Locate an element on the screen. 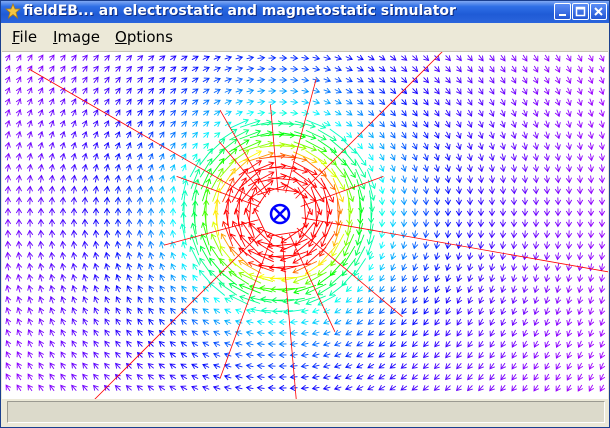 The width and height of the screenshot is (610, 428). close-icon is located at coordinates (598, 11).